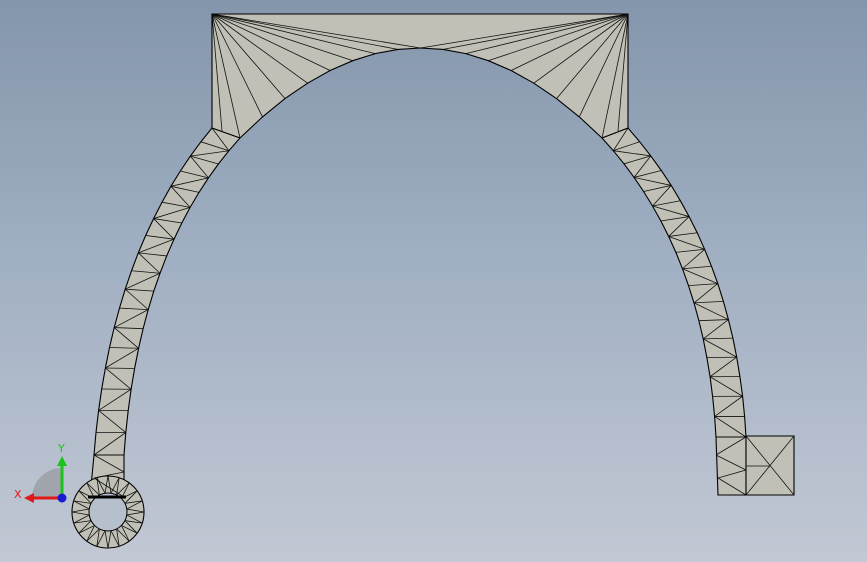 The height and width of the screenshot is (562, 867). What do you see at coordinates (62, 498) in the screenshot?
I see `triad-z-axis` at bounding box center [62, 498].